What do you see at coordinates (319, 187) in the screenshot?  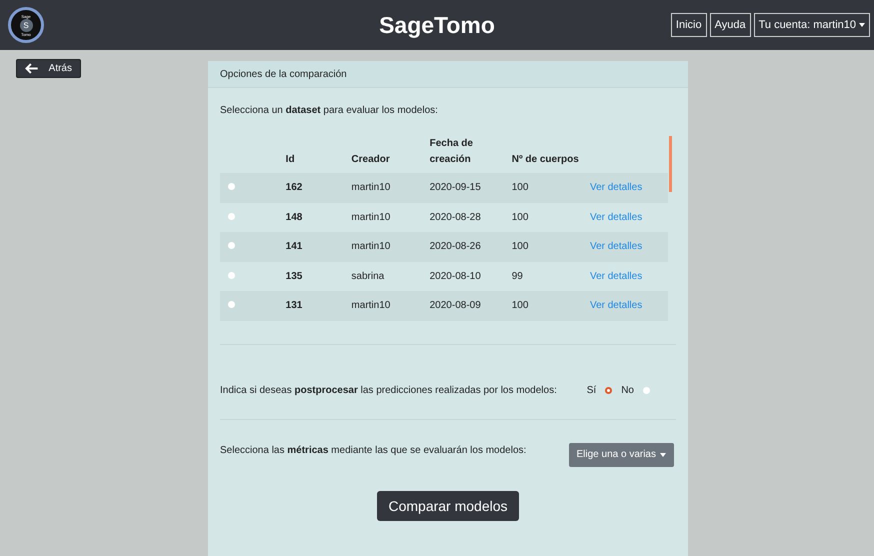 I see `table-cell: 162` at bounding box center [319, 187].